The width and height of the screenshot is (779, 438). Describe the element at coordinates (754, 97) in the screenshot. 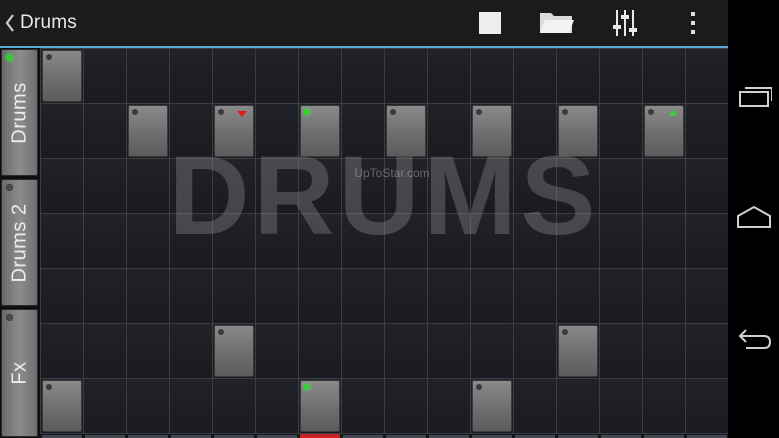

I see `recent-apps-icon` at that location.